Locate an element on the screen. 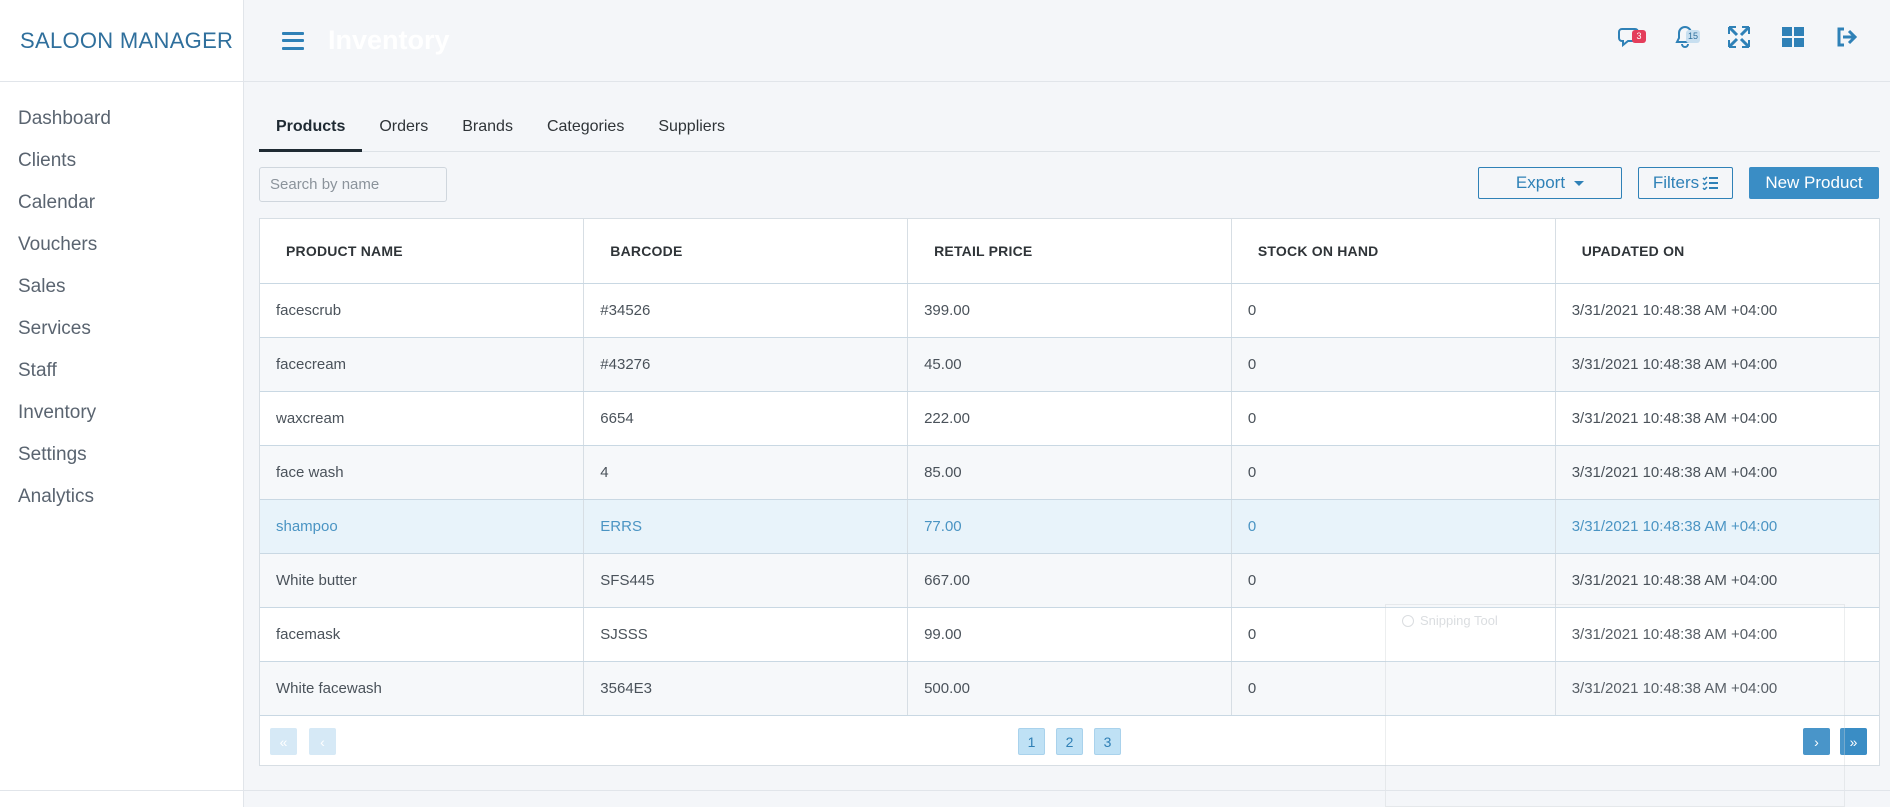 This screenshot has width=1890, height=807. cell-retail-price: 85.00 is located at coordinates (1069, 472).